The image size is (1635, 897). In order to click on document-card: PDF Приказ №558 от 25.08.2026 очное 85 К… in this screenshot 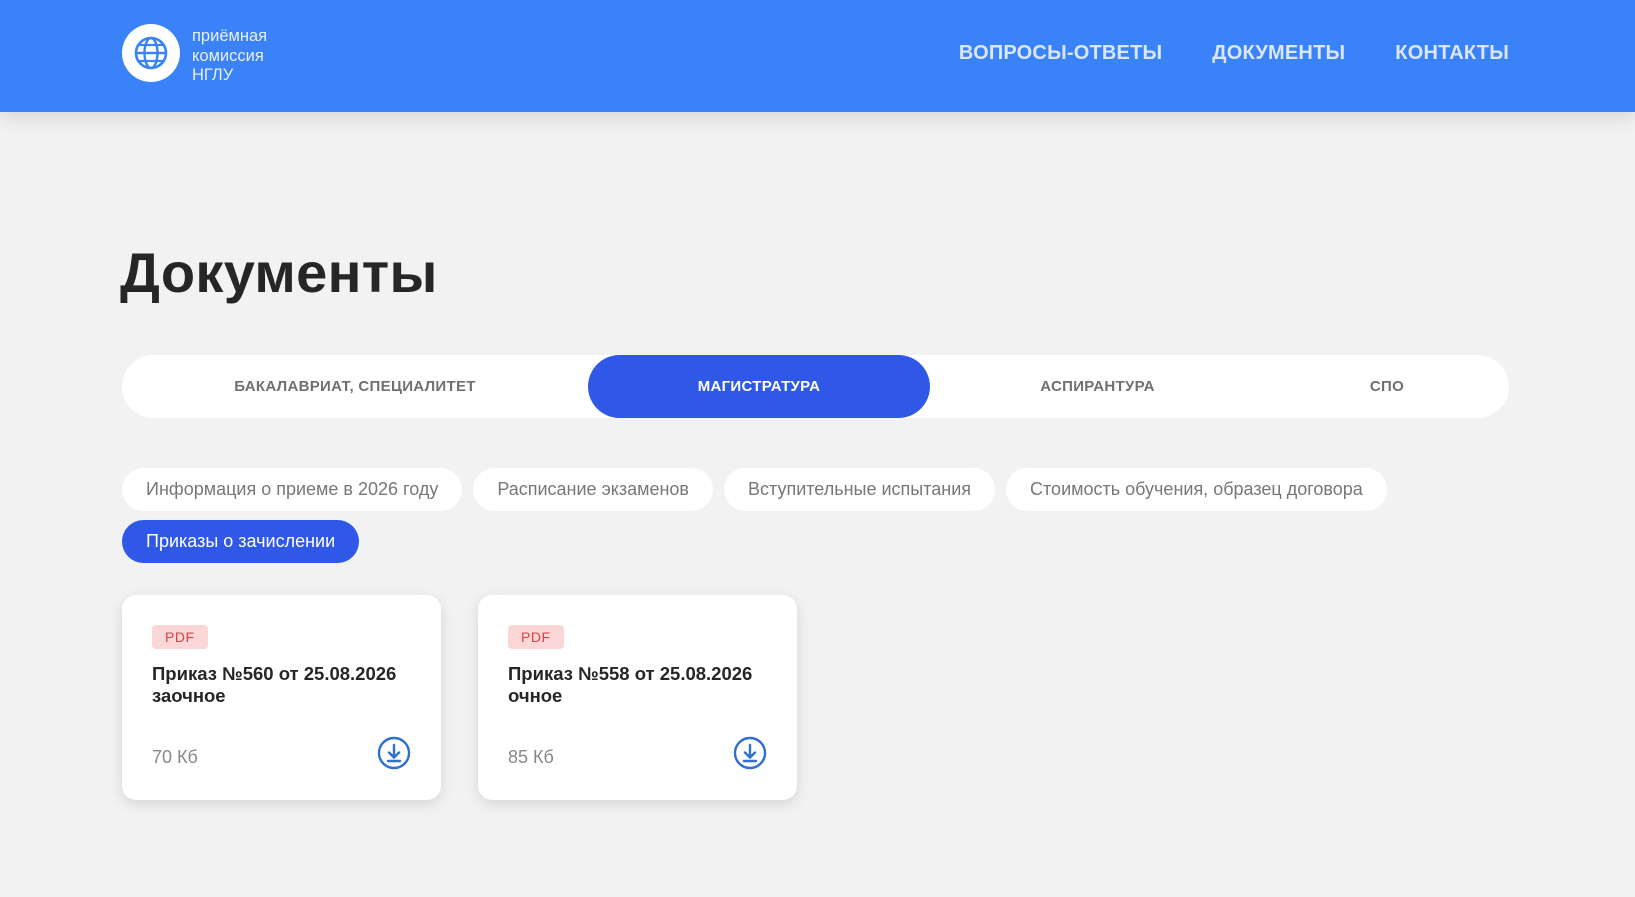, I will do `click(637, 697)`.